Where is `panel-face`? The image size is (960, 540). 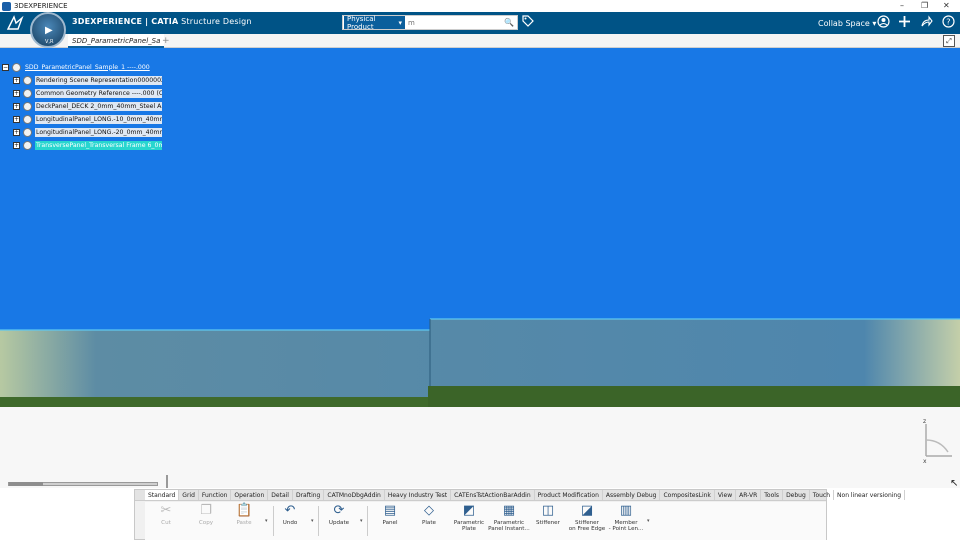
panel-face is located at coordinates (480, 358).